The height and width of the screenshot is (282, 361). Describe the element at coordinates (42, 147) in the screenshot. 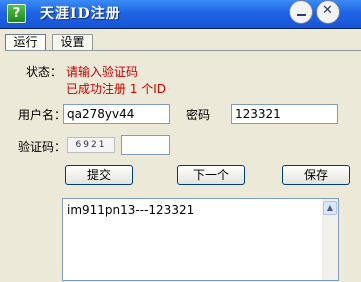

I see `captcha-label: 验证码：` at that location.